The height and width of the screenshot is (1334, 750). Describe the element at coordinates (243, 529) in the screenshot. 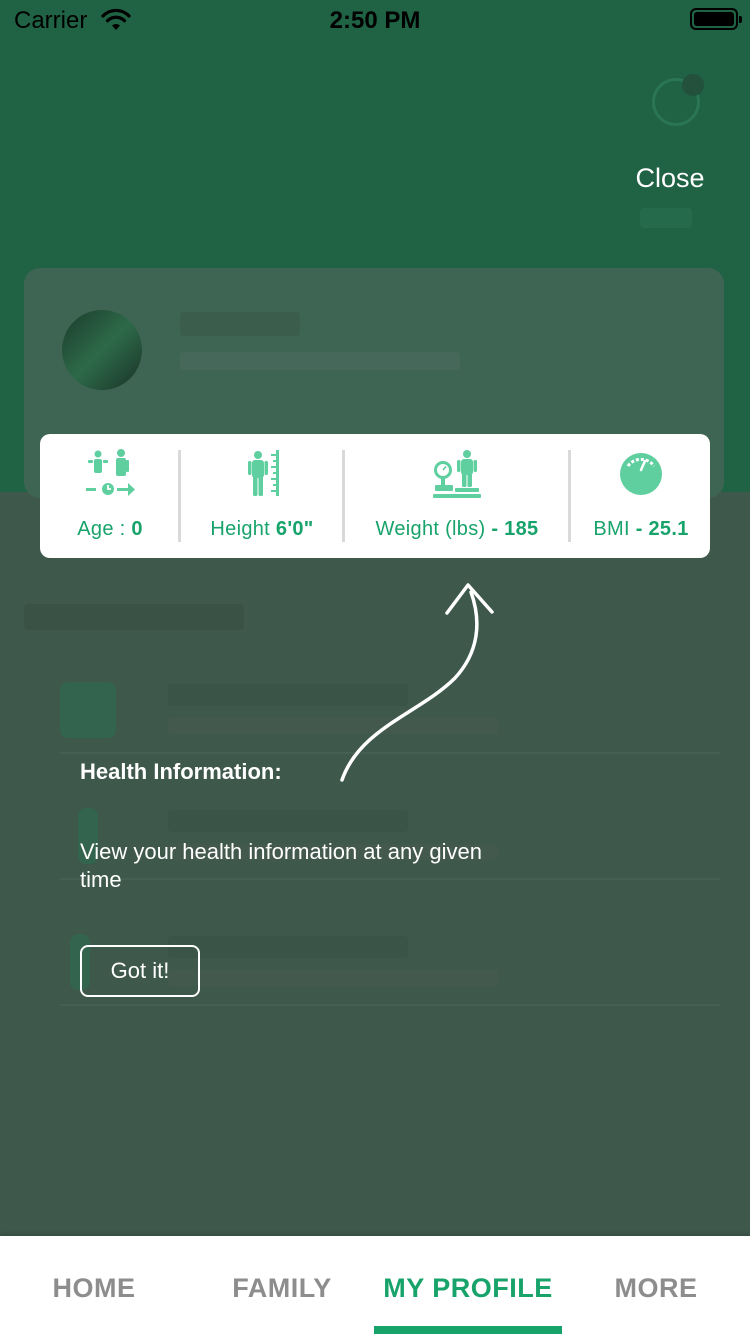

I see `height-label-text: Height` at that location.